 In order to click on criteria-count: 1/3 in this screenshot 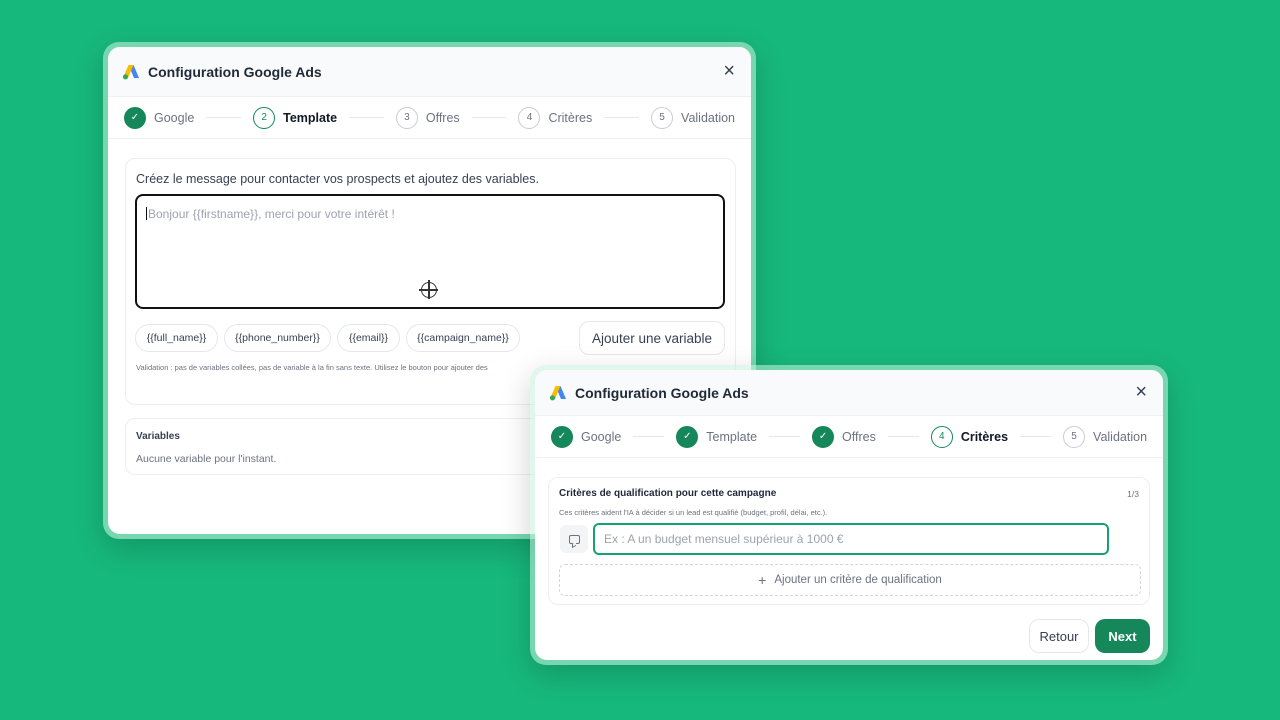, I will do `click(1133, 494)`.